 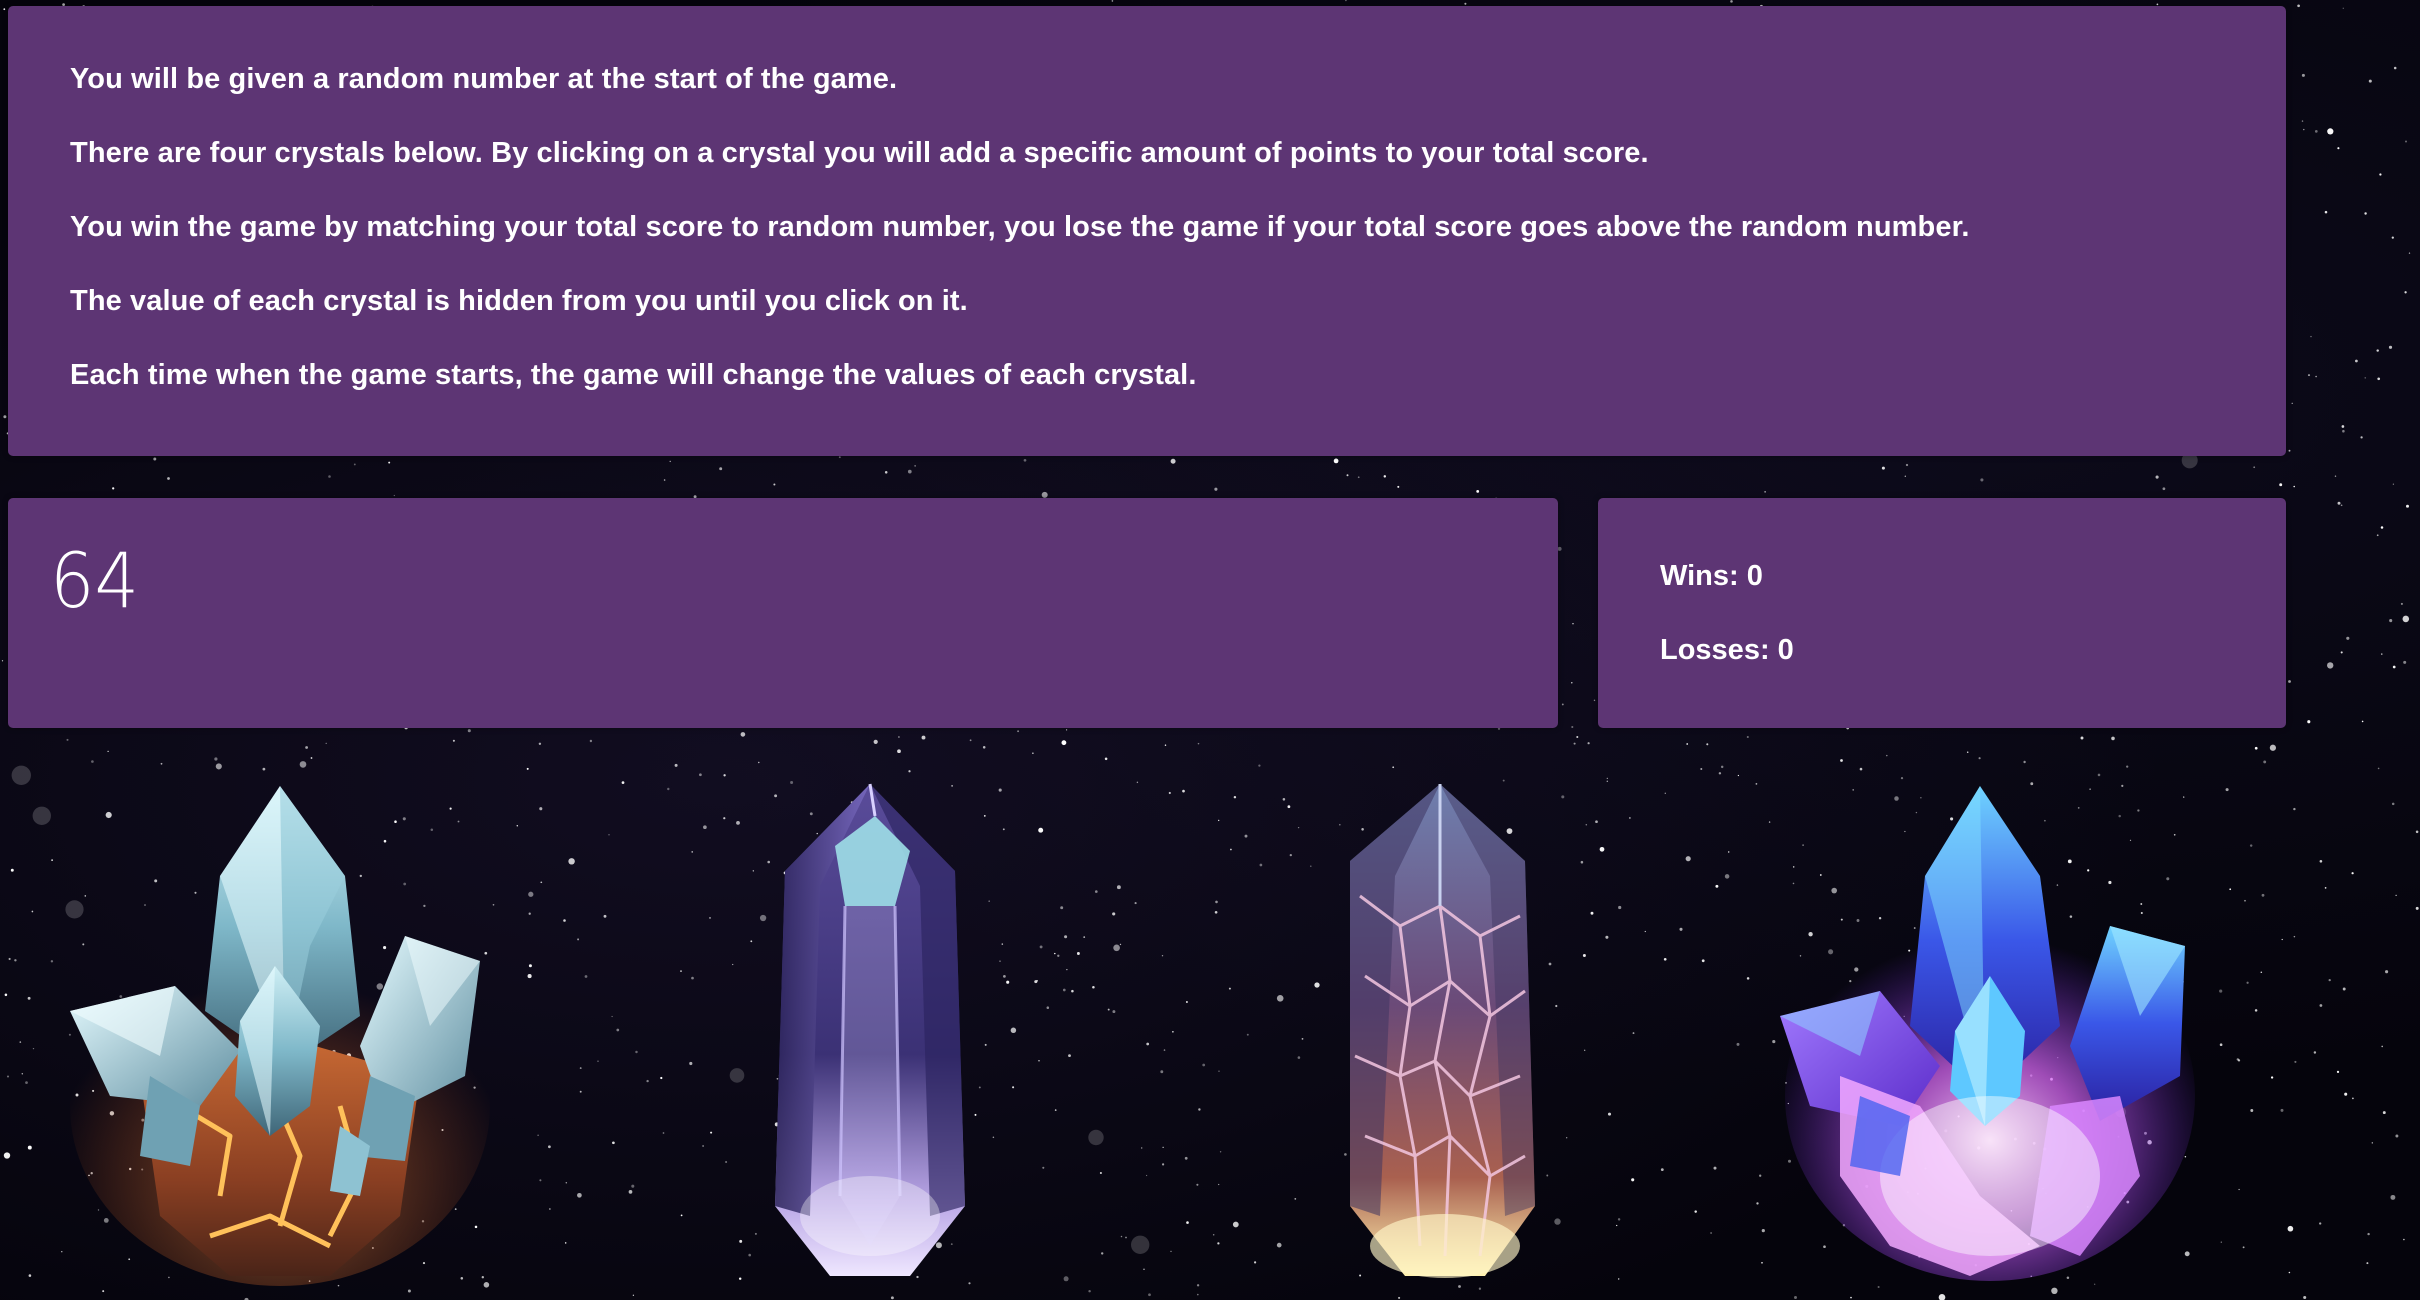 What do you see at coordinates (1140, 1245) in the screenshot?
I see `star-glow` at bounding box center [1140, 1245].